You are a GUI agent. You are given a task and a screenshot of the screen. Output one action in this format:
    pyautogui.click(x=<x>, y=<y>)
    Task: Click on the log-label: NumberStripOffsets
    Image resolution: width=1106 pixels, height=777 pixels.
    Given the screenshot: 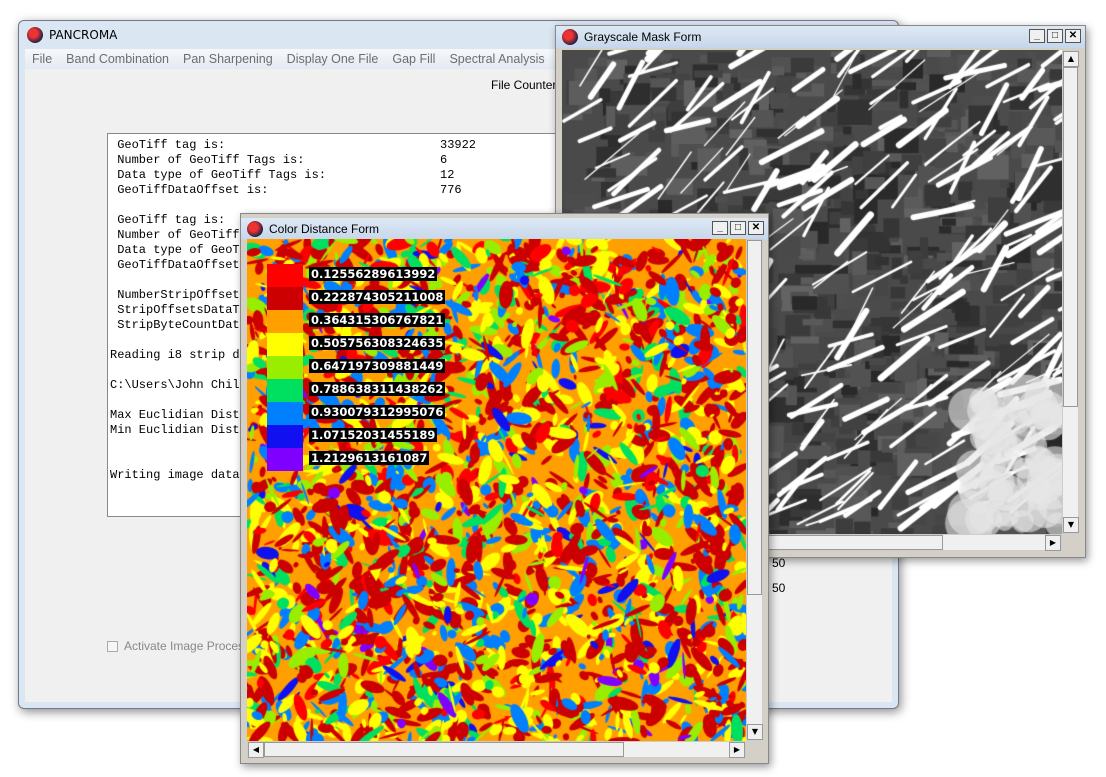 What is the action you would take?
    pyautogui.click(x=178, y=295)
    